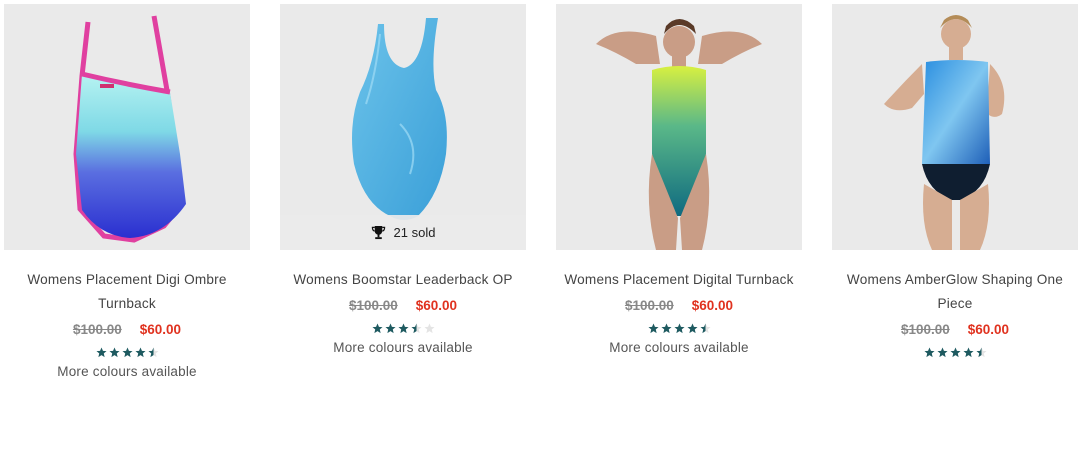  I want to click on product-name-link: Womens AmberGlow Shaping One Piece, so click(955, 292).